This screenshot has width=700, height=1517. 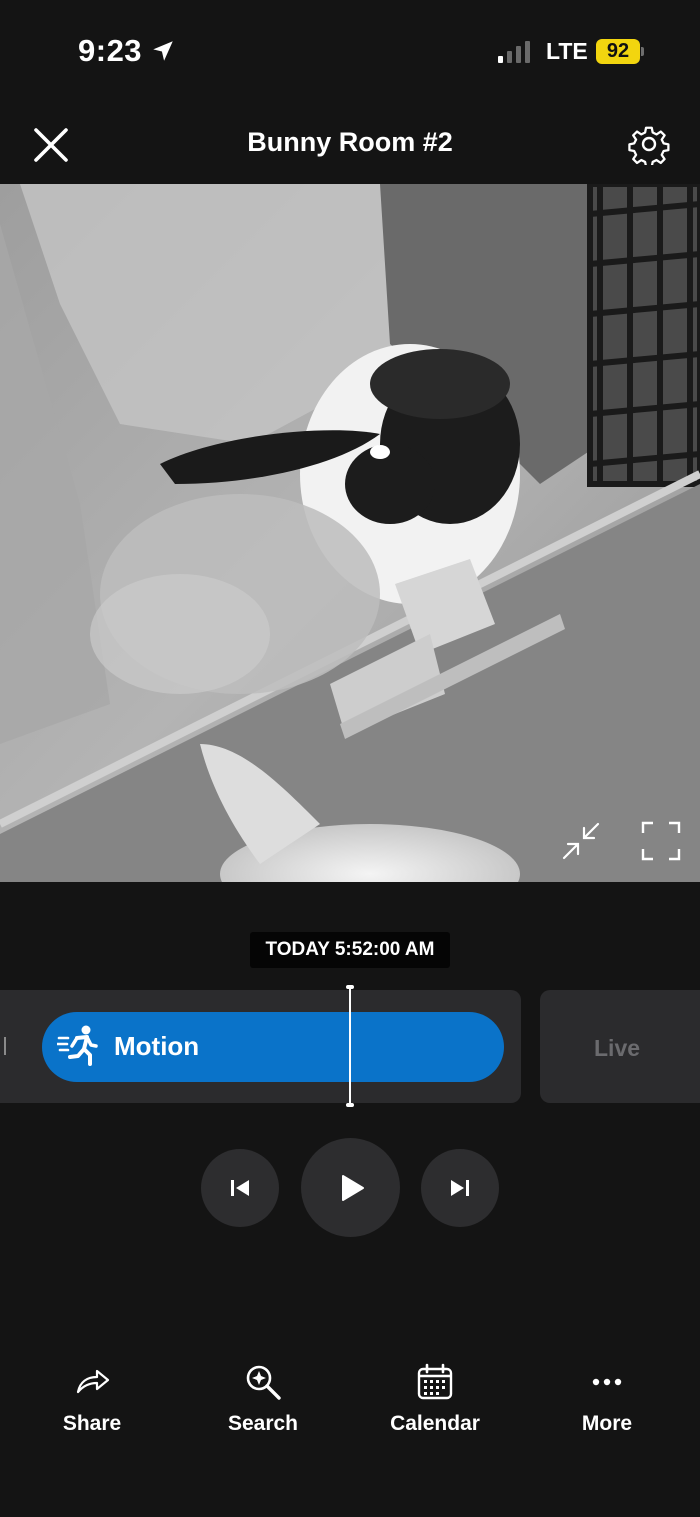 What do you see at coordinates (350, 1105) in the screenshot?
I see `playhead-cap-bottom` at bounding box center [350, 1105].